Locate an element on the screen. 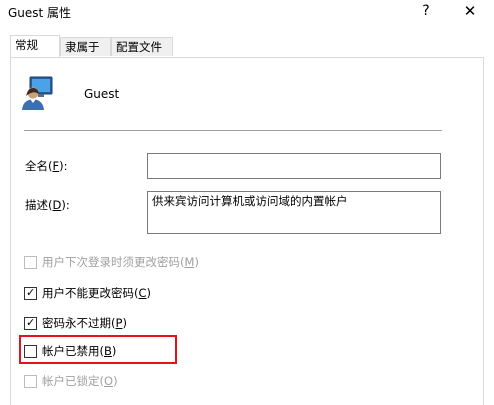  description-field: 供来宾访问计算机或访问域的内置帐户 is located at coordinates (294, 212).